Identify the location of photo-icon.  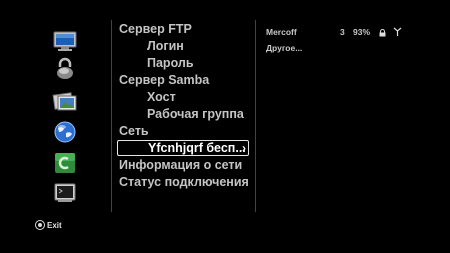
(65, 101).